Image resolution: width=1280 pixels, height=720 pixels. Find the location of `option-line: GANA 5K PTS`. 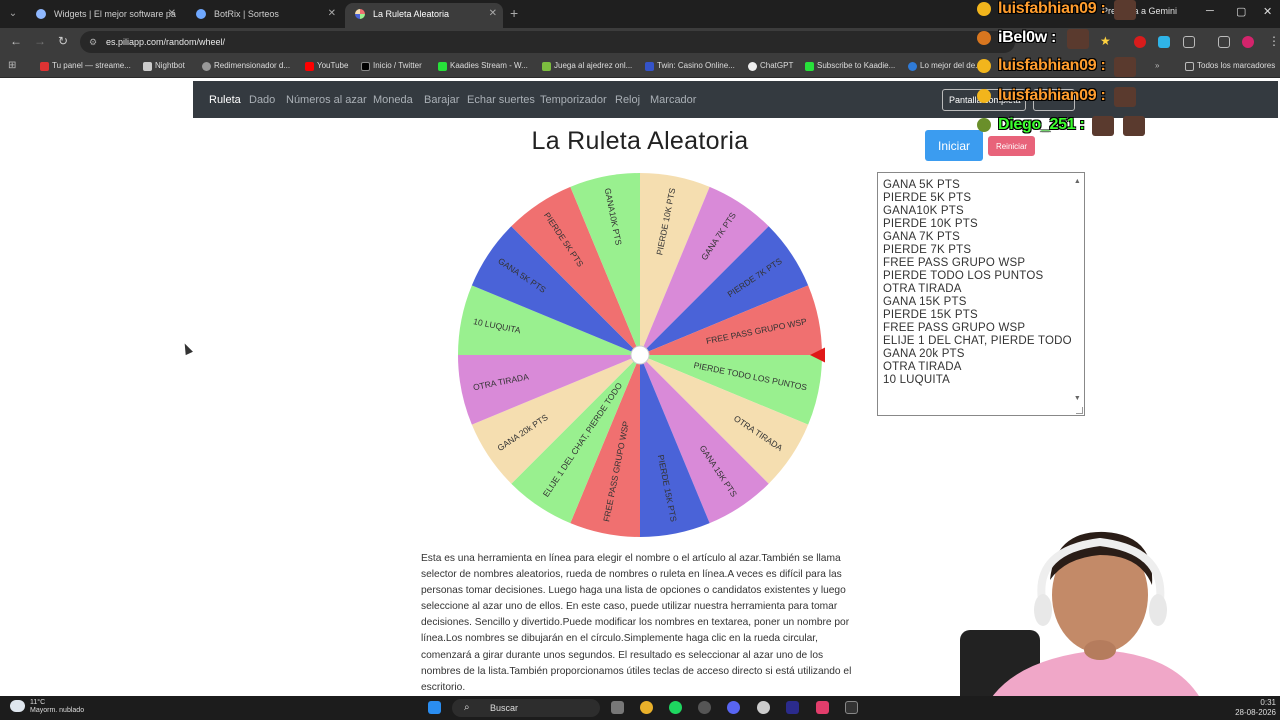

option-line: GANA 5K PTS is located at coordinates (921, 185).